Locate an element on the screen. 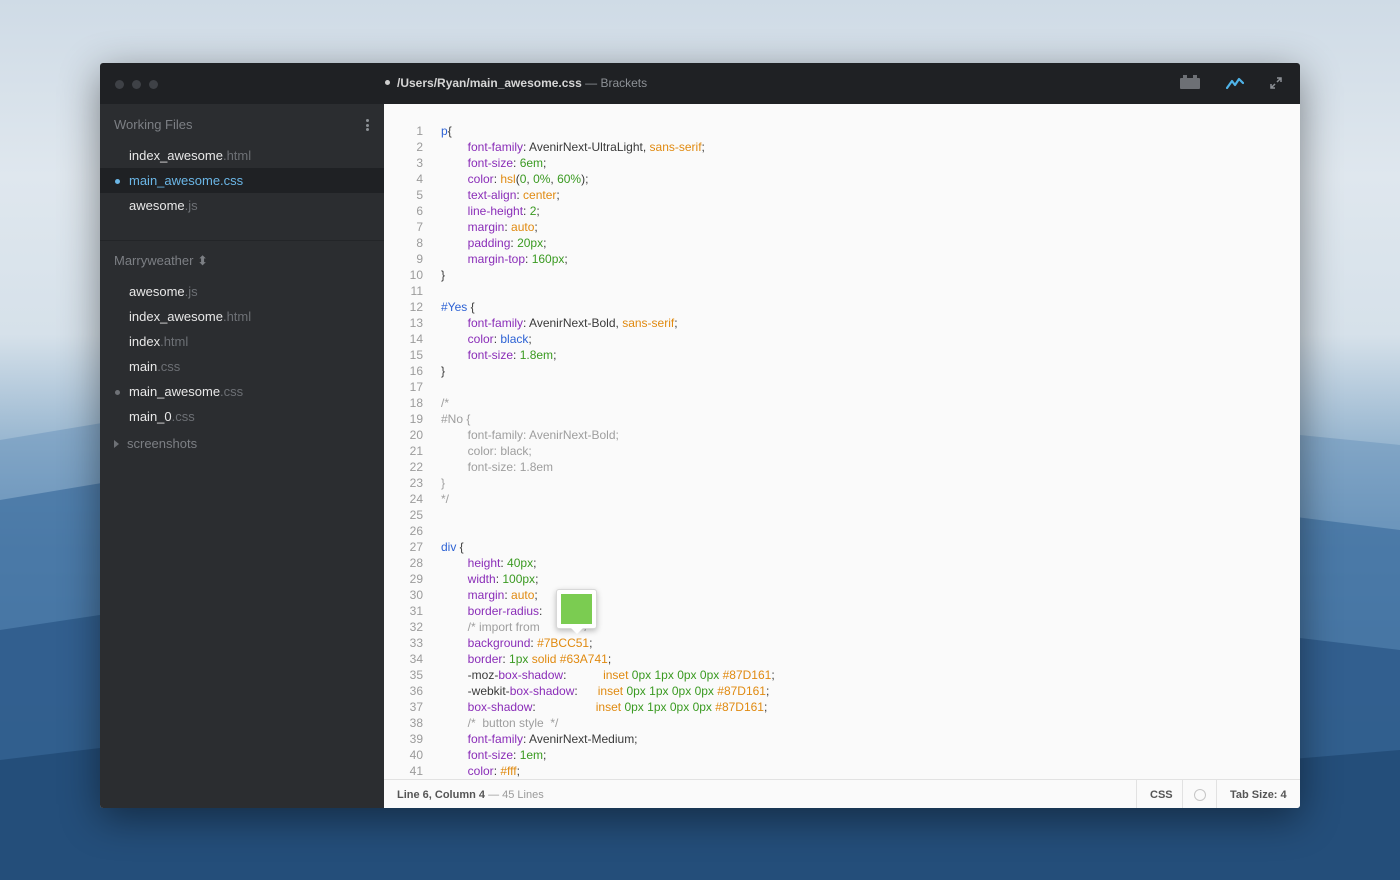 The width and height of the screenshot is (1400, 880). project-file: awesome.js is located at coordinates (242, 291).